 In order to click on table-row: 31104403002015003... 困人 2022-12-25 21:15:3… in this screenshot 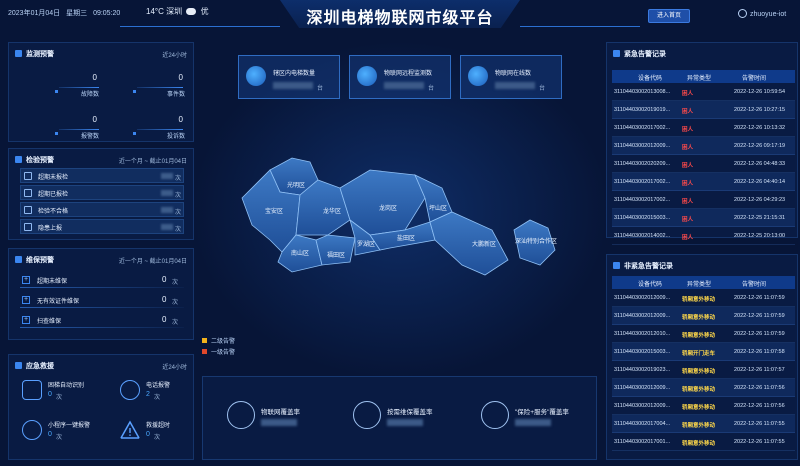, I will do `click(703, 218)`.